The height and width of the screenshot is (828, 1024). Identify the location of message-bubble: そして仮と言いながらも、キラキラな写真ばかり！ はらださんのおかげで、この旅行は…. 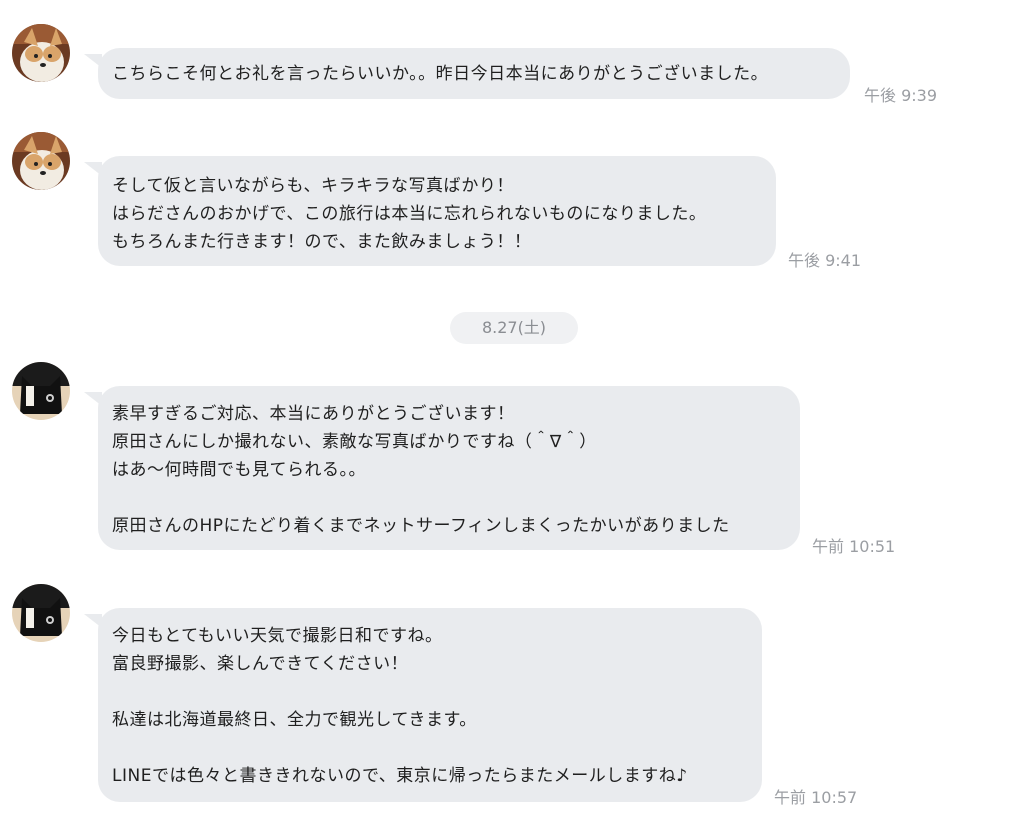
(430, 211).